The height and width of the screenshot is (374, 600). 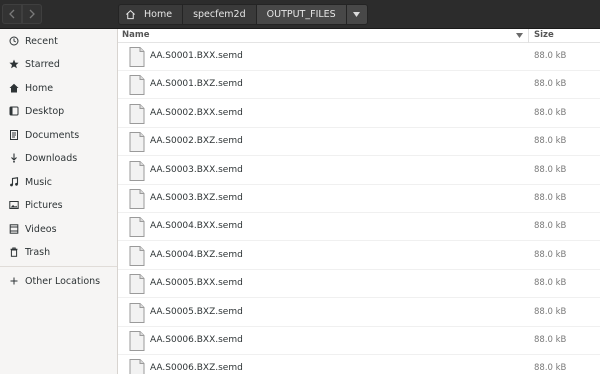 I want to click on file-name: AA.S0002.BXX.semd, so click(x=196, y=112).